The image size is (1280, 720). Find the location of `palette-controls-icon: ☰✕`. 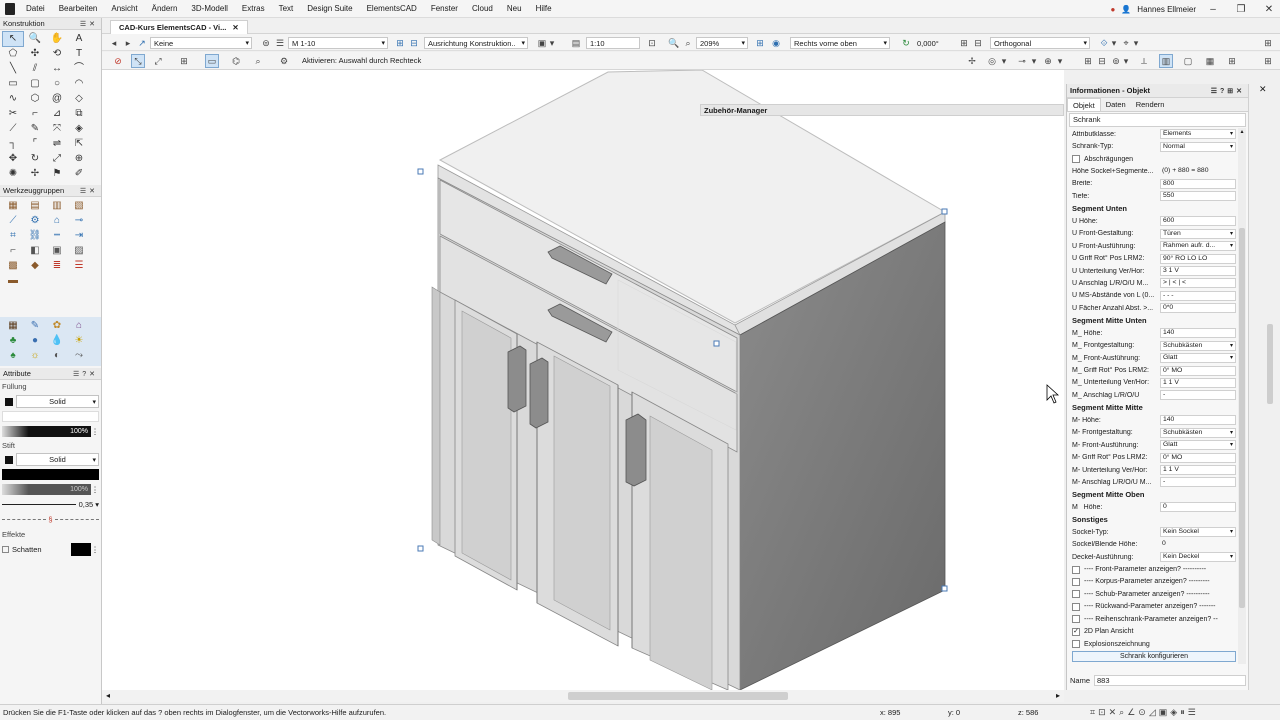

palette-controls-icon: ☰✕ is located at coordinates (89, 191).